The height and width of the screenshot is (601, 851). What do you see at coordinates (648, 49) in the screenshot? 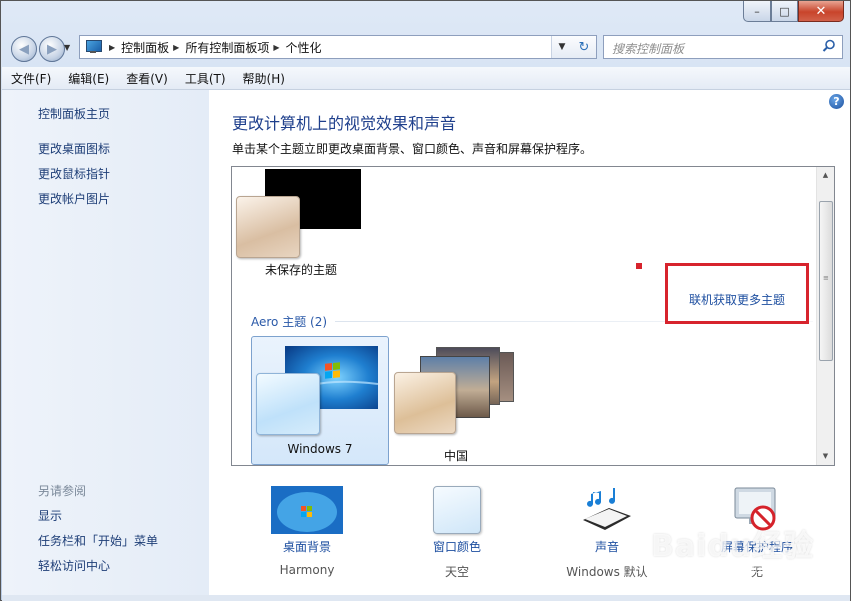
I see `search-placeholder: 搜索控制面板` at bounding box center [648, 49].